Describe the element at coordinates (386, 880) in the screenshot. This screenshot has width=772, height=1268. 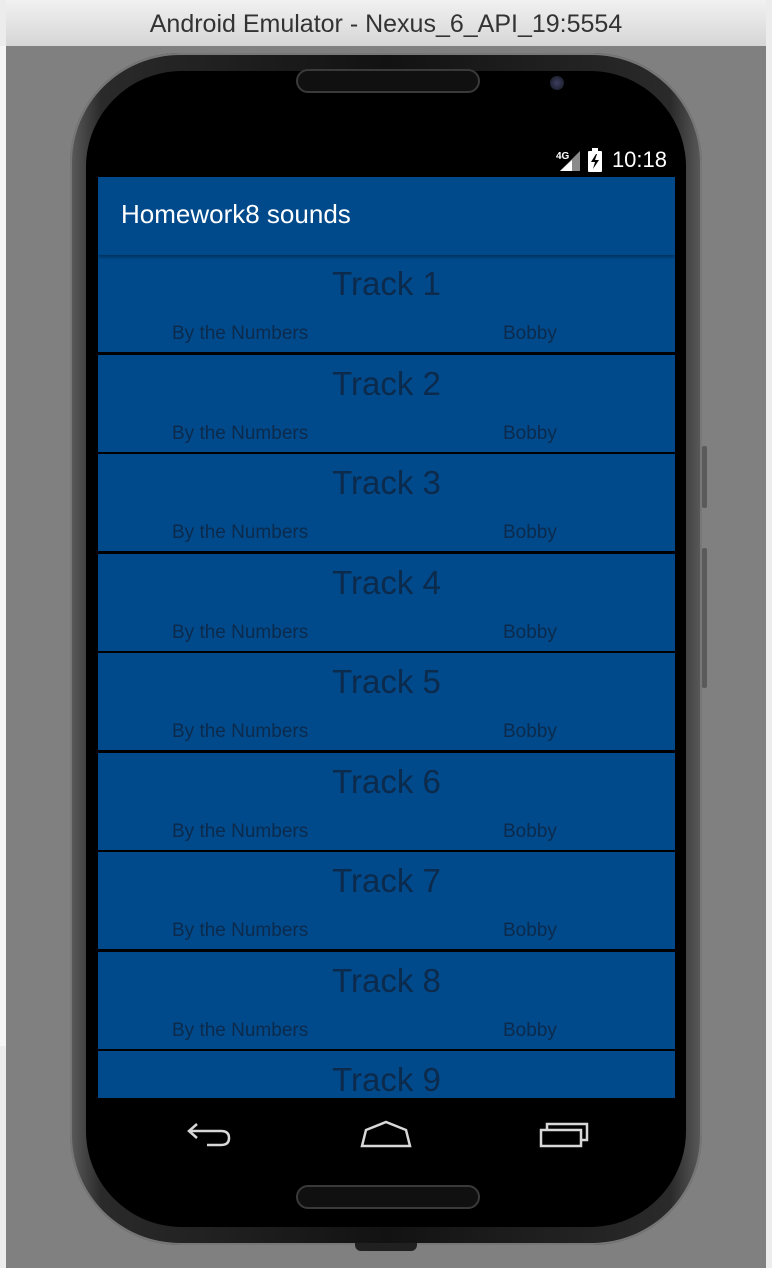
I see `track-title: Track 7` at that location.